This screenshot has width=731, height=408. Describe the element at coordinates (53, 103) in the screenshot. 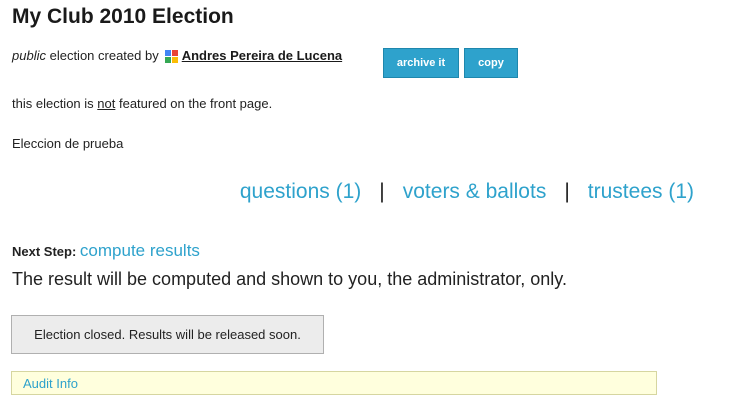

I see `featured-prefix: this election is` at that location.